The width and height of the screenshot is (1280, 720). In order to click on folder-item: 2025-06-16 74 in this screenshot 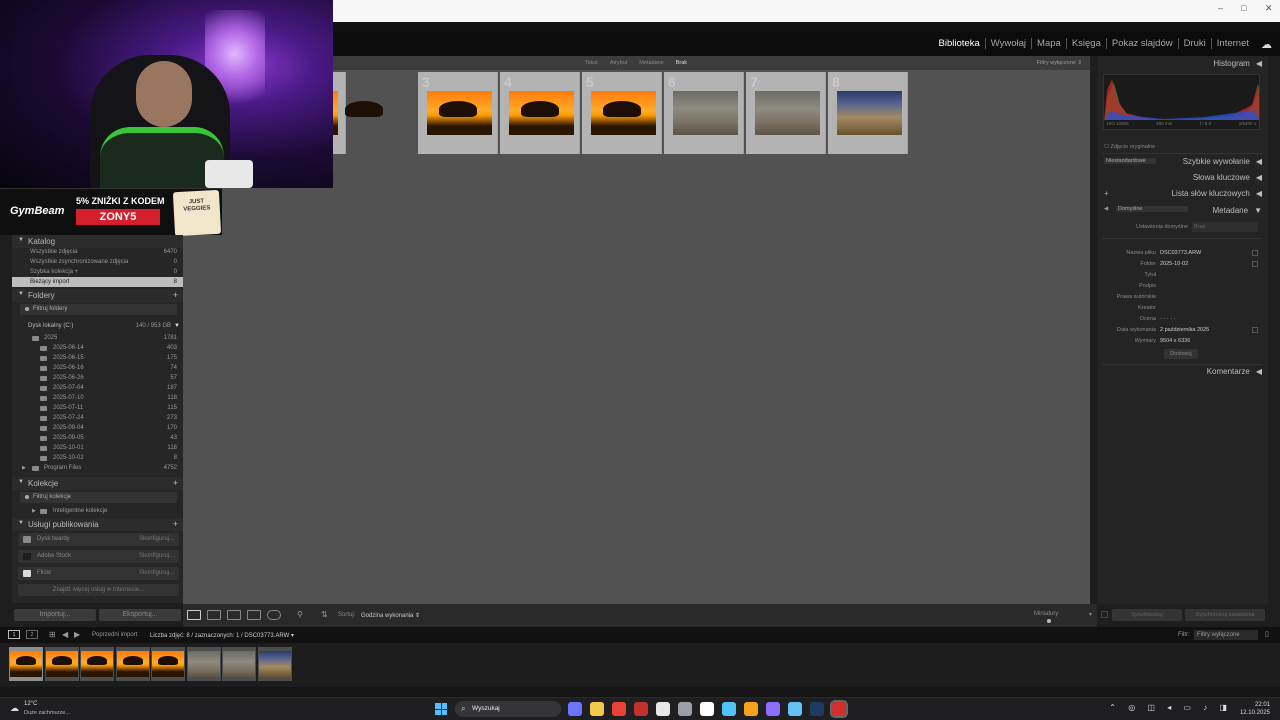, I will do `click(97, 368)`.